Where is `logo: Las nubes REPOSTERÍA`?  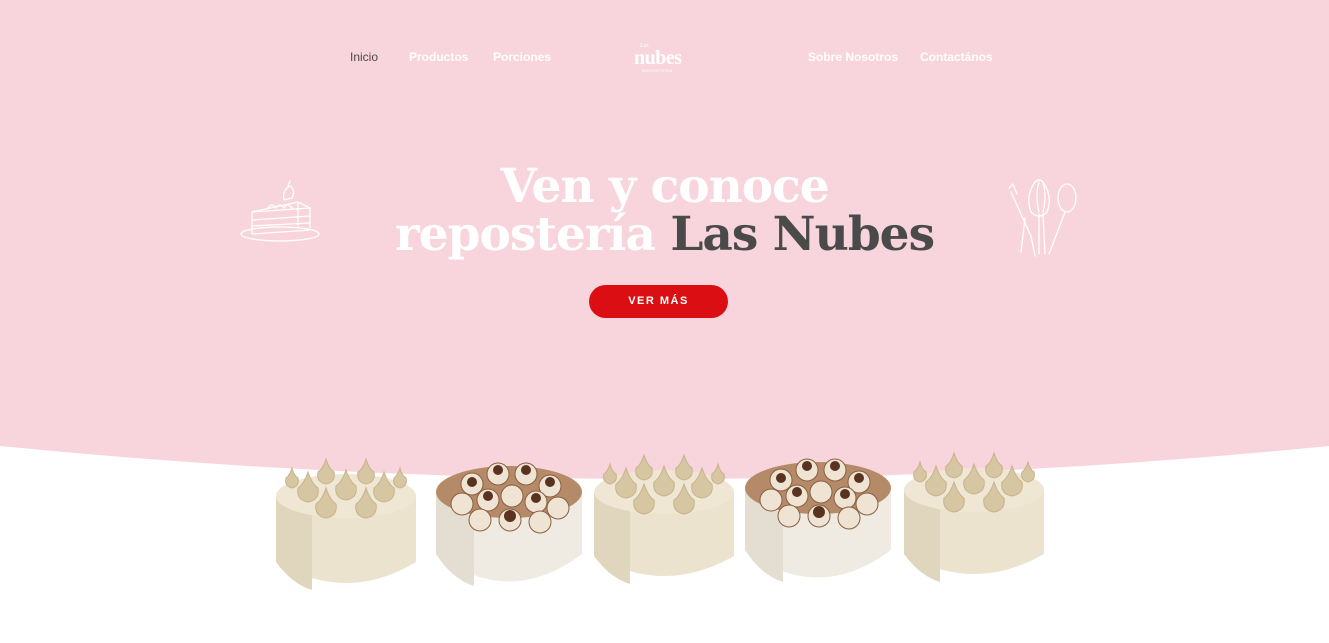 logo: Las nubes REPOSTERÍA is located at coordinates (660, 57).